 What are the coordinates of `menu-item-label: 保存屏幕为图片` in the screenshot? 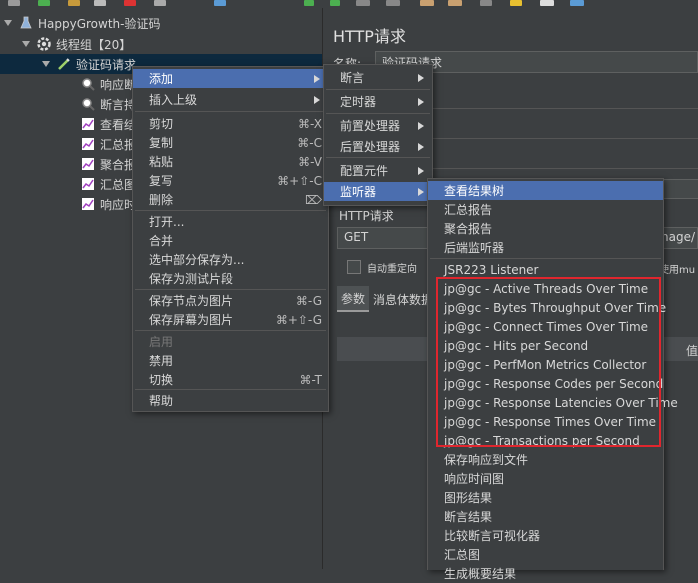 It's located at (191, 320).